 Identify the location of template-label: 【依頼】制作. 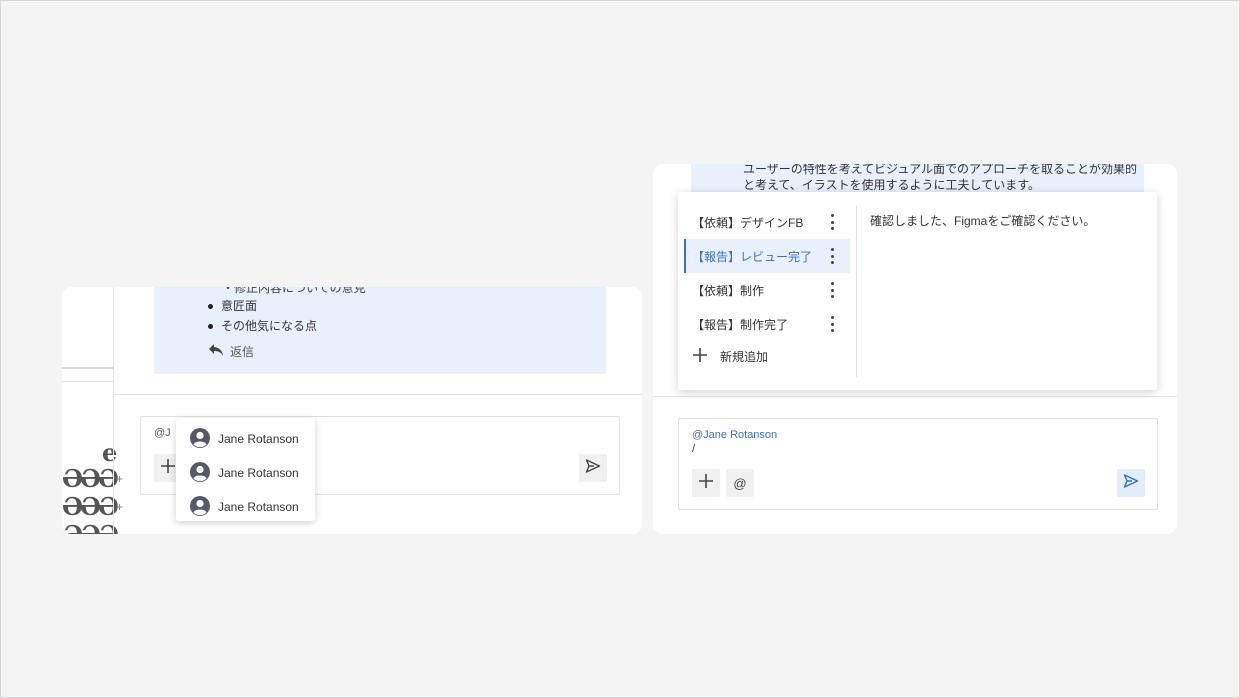
(728, 290).